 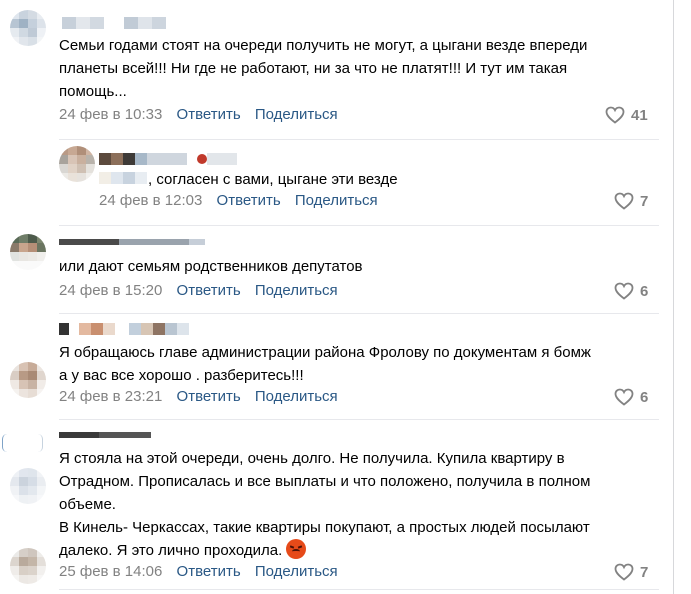 What do you see at coordinates (110, 290) in the screenshot?
I see `comment-date: 24 фев в 15:20` at bounding box center [110, 290].